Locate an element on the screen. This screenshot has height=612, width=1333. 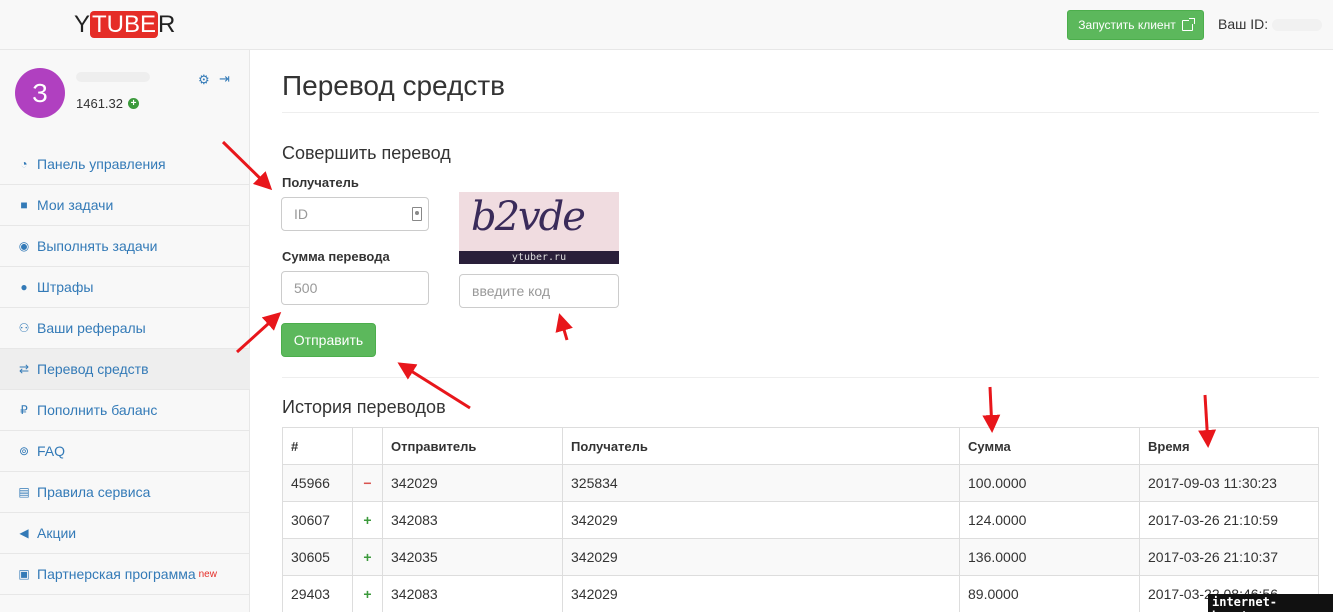
column-header-sign is located at coordinates (367, 446).